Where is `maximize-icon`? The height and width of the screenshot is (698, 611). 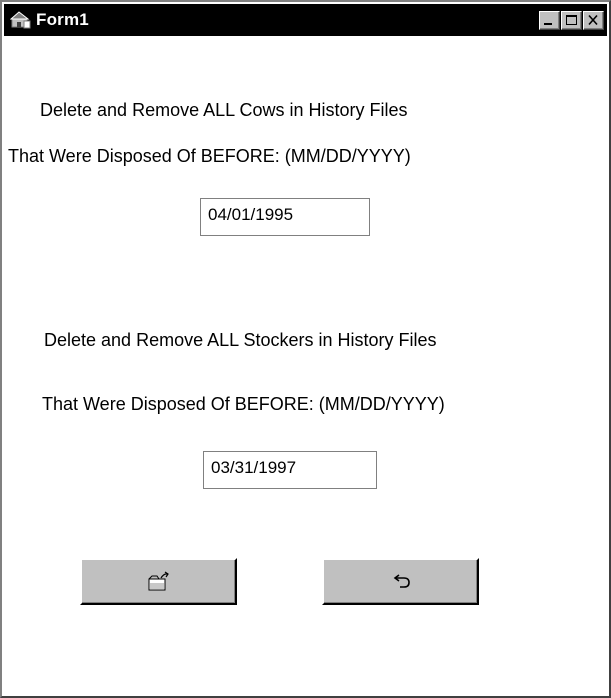
maximize-icon is located at coordinates (571, 20).